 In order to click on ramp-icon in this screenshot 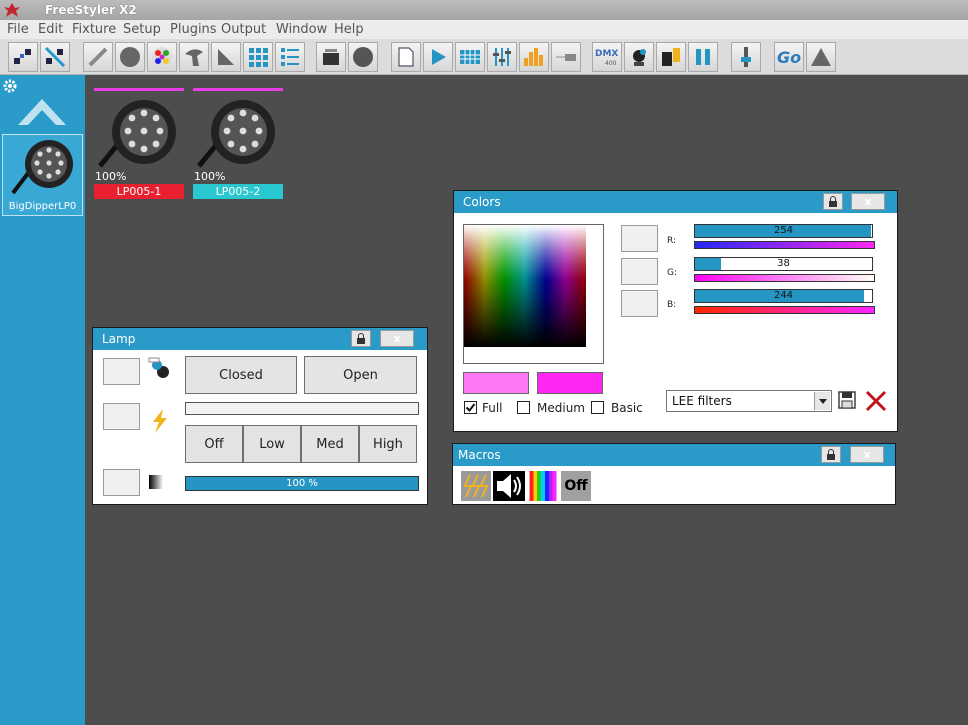, I will do `click(226, 57)`.